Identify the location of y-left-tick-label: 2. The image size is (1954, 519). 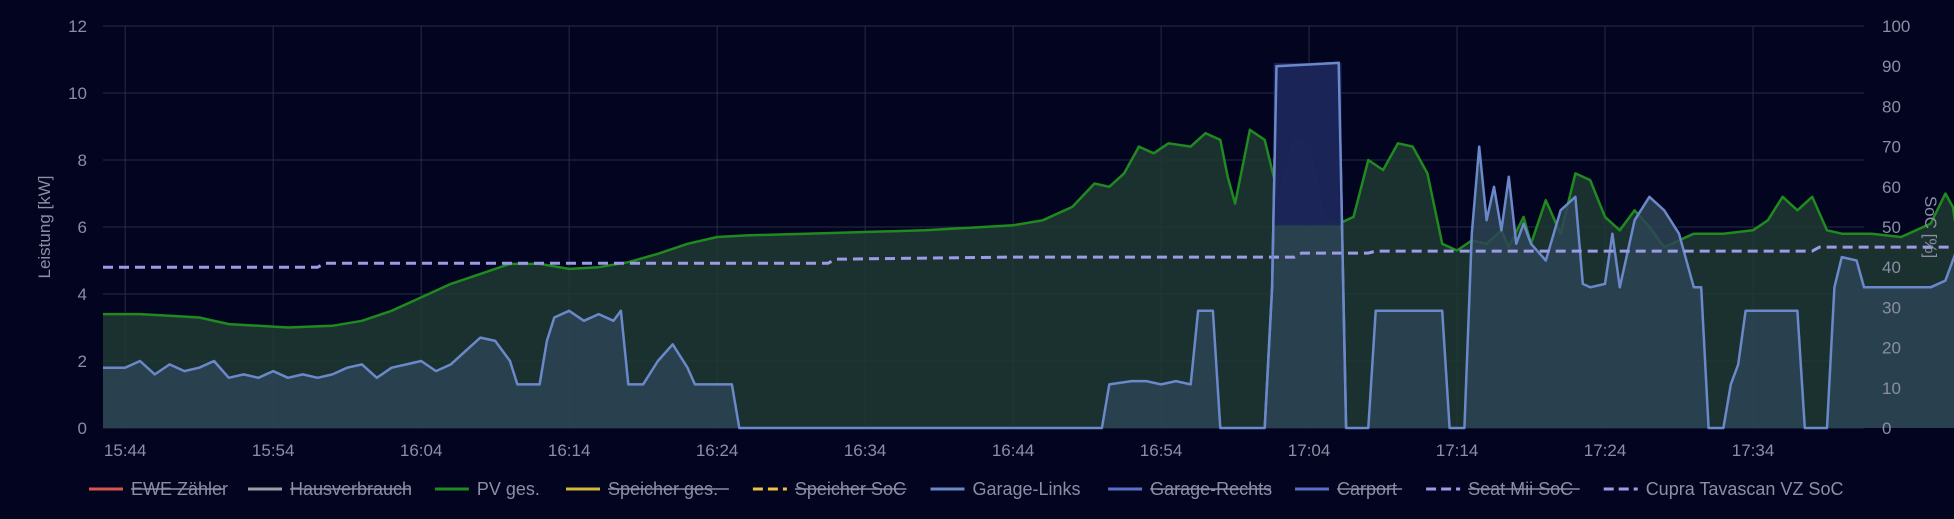
(82, 361).